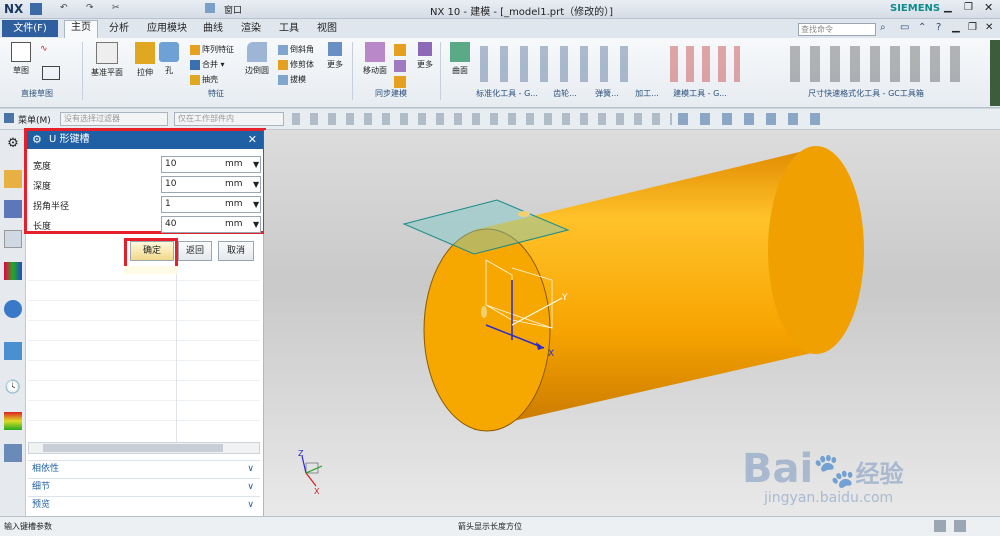 Image resolution: width=1000 pixels, height=536 pixels. What do you see at coordinates (167, 29) in the screenshot?
I see `tab-applications: 应用模块` at bounding box center [167, 29].